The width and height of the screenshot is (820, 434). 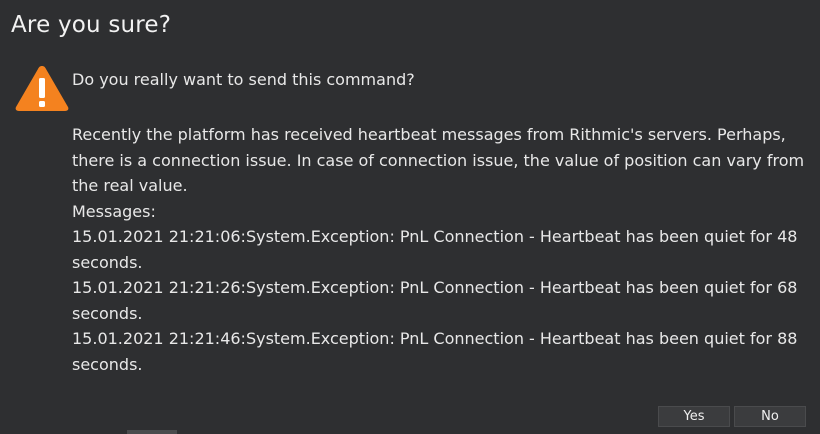 What do you see at coordinates (770, 416) in the screenshot?
I see `no-button: No` at bounding box center [770, 416].